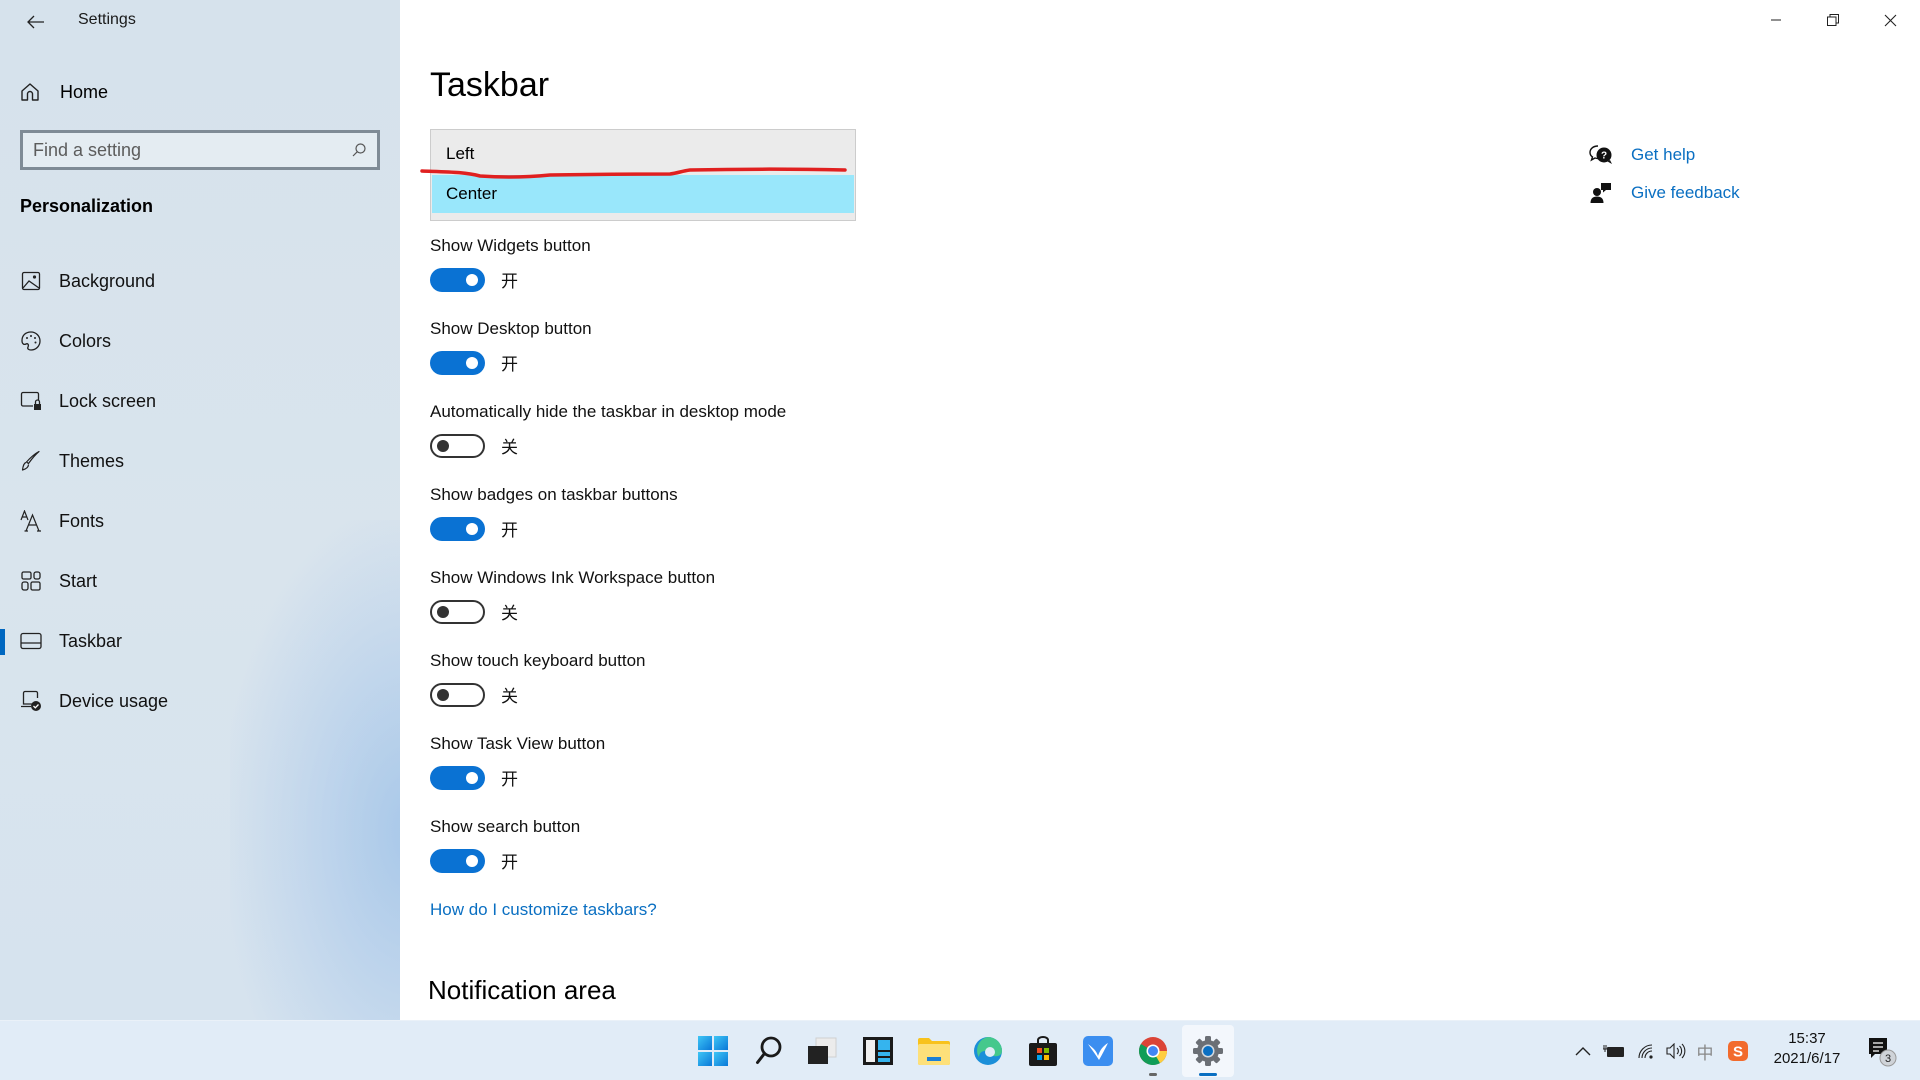  I want to click on home-nav: Home, so click(64, 92).